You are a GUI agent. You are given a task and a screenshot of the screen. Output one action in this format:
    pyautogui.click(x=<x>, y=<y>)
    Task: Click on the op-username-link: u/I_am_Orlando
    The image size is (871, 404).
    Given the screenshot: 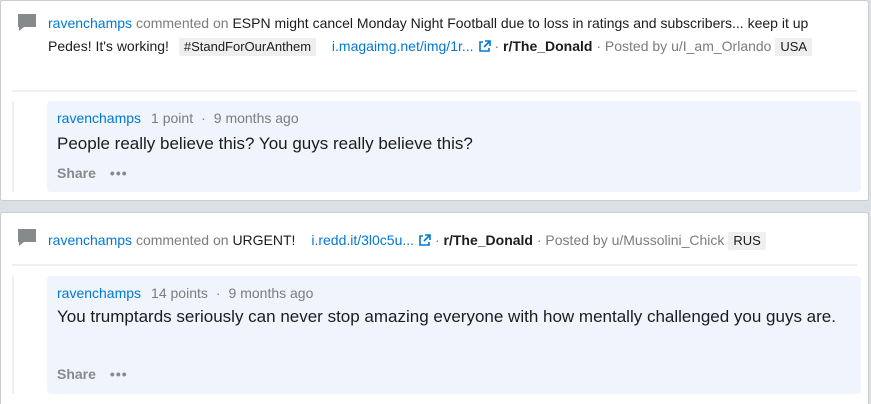 What is the action you would take?
    pyautogui.click(x=721, y=46)
    